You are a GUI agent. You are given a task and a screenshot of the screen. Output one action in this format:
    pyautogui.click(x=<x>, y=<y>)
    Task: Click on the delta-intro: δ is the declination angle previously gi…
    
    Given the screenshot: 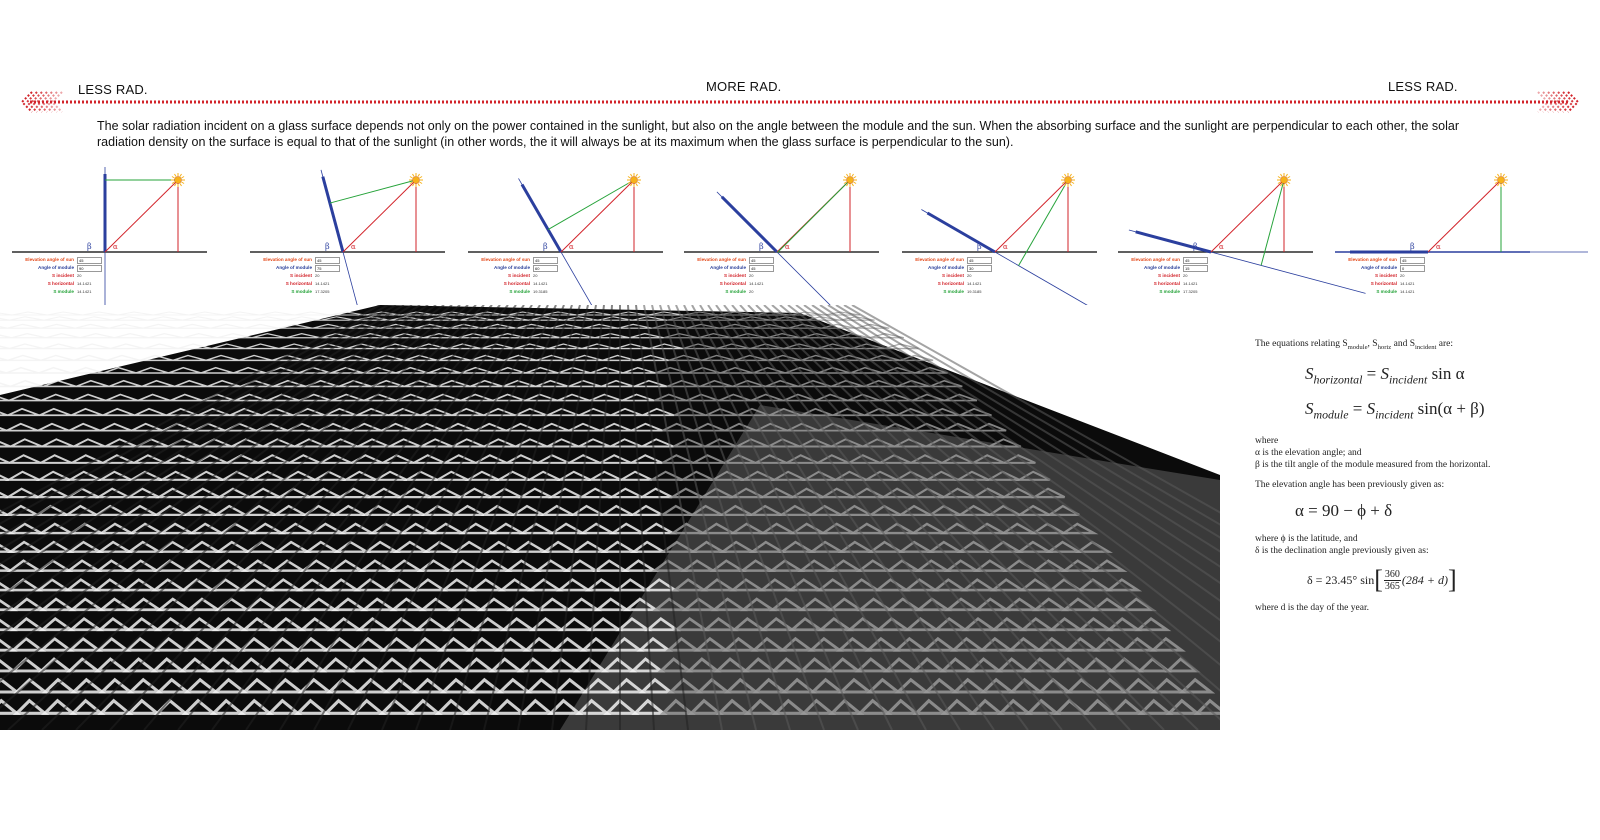 What is the action you would take?
    pyautogui.click(x=1342, y=550)
    